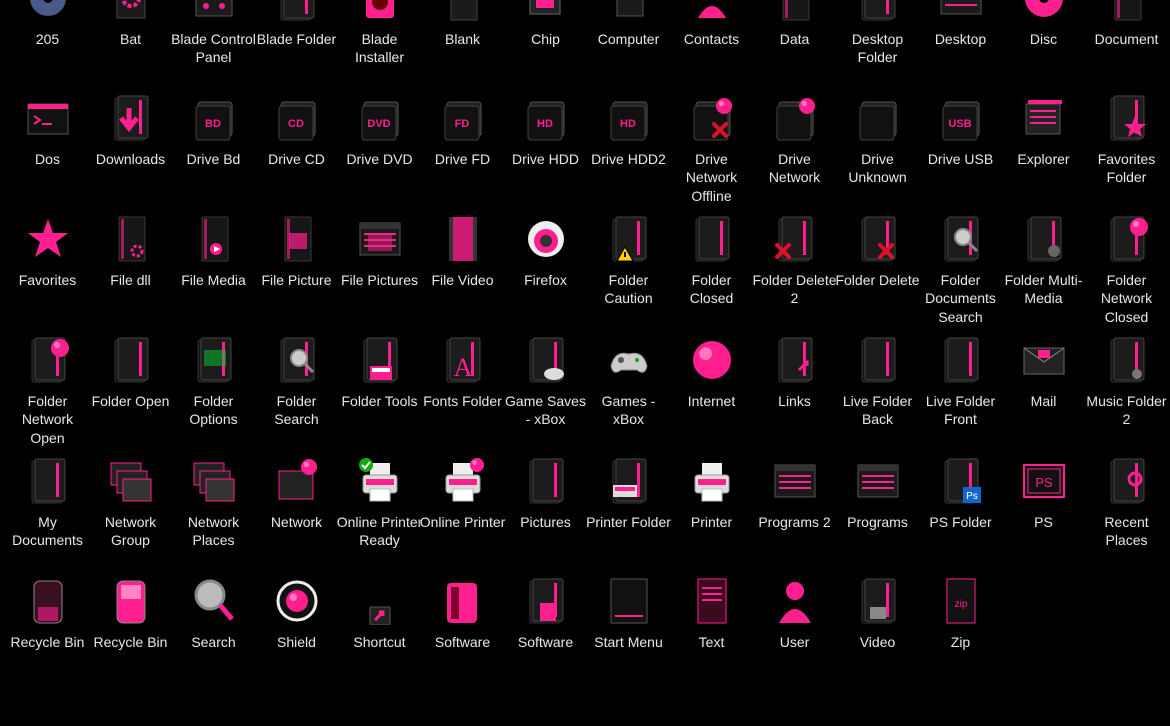 Image resolution: width=1170 pixels, height=726 pixels. What do you see at coordinates (546, 601) in the screenshot?
I see `software-folder-icon` at bounding box center [546, 601].